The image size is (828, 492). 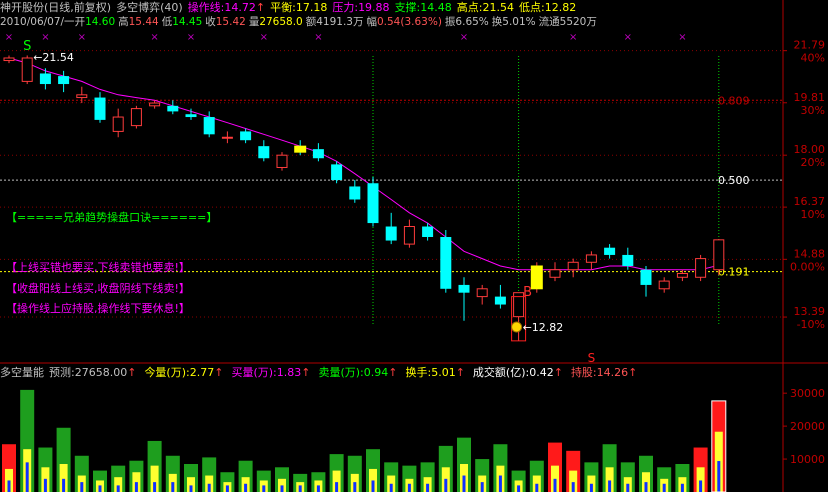 What do you see at coordinates (167, 372) in the screenshot?
I see `volume-label: 今量(万):` at bounding box center [167, 372].